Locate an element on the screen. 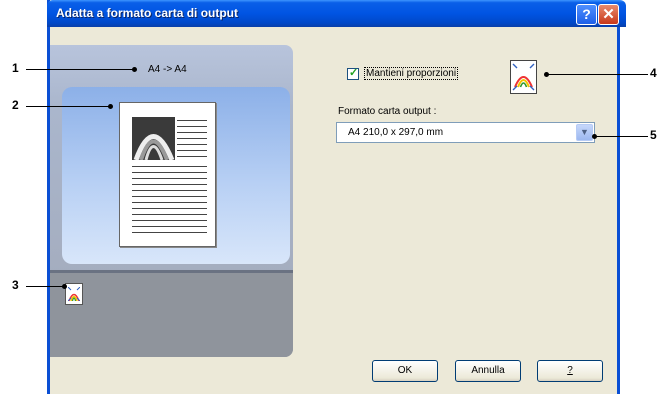 The image size is (657, 394). page-preview is located at coordinates (167, 174).